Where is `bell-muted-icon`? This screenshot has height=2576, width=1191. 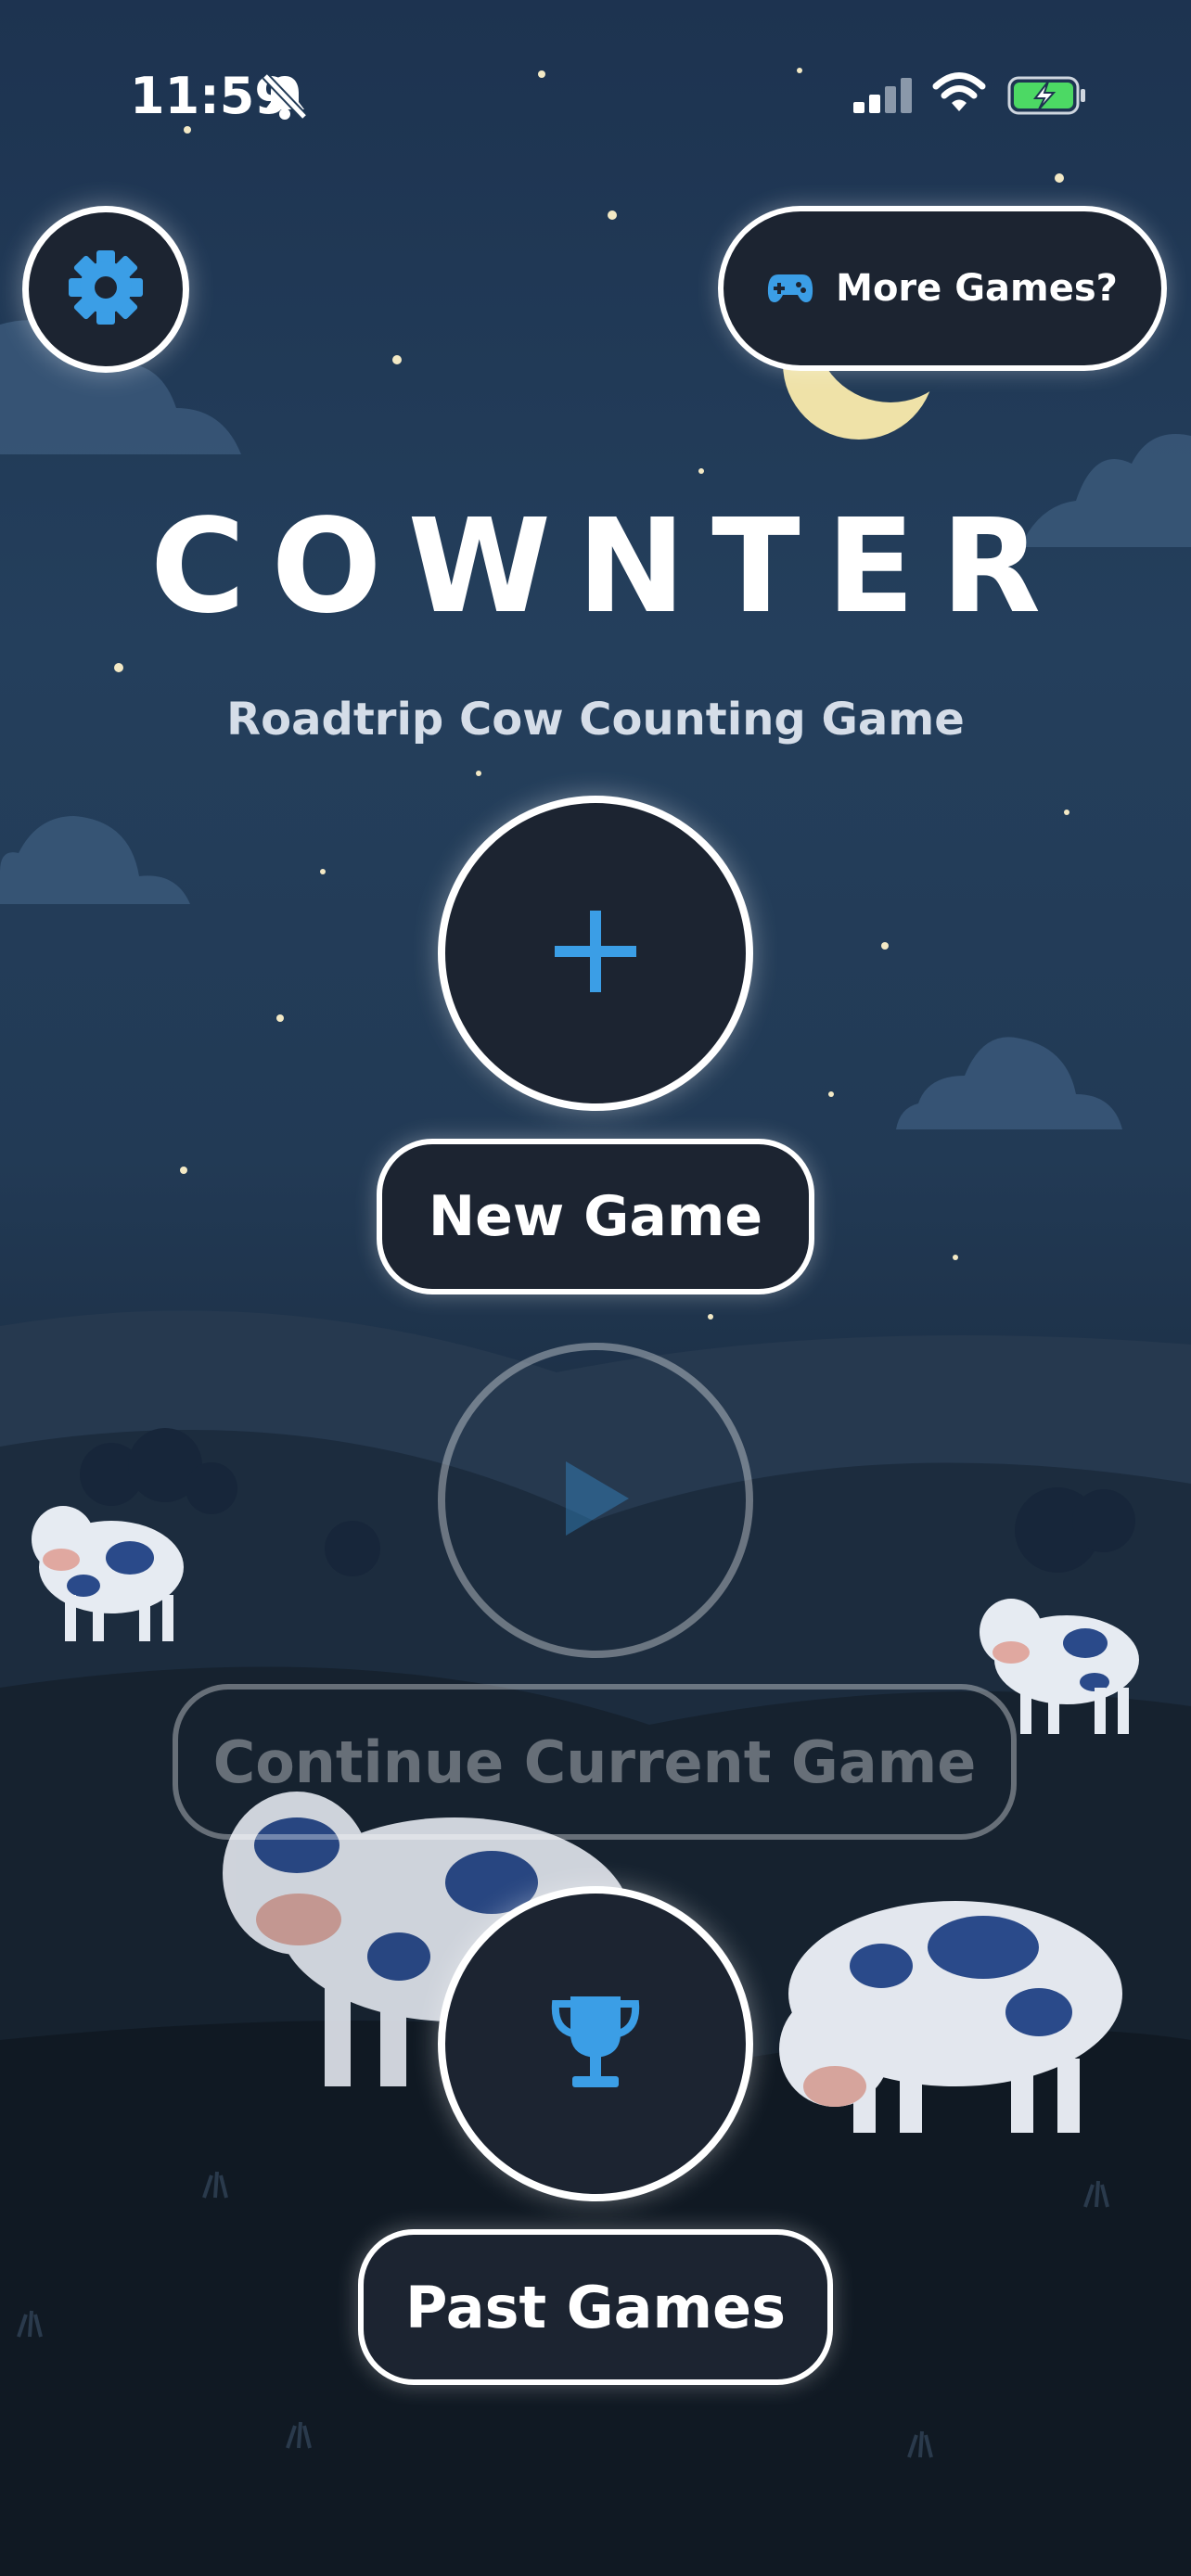 bell-muted-icon is located at coordinates (285, 98).